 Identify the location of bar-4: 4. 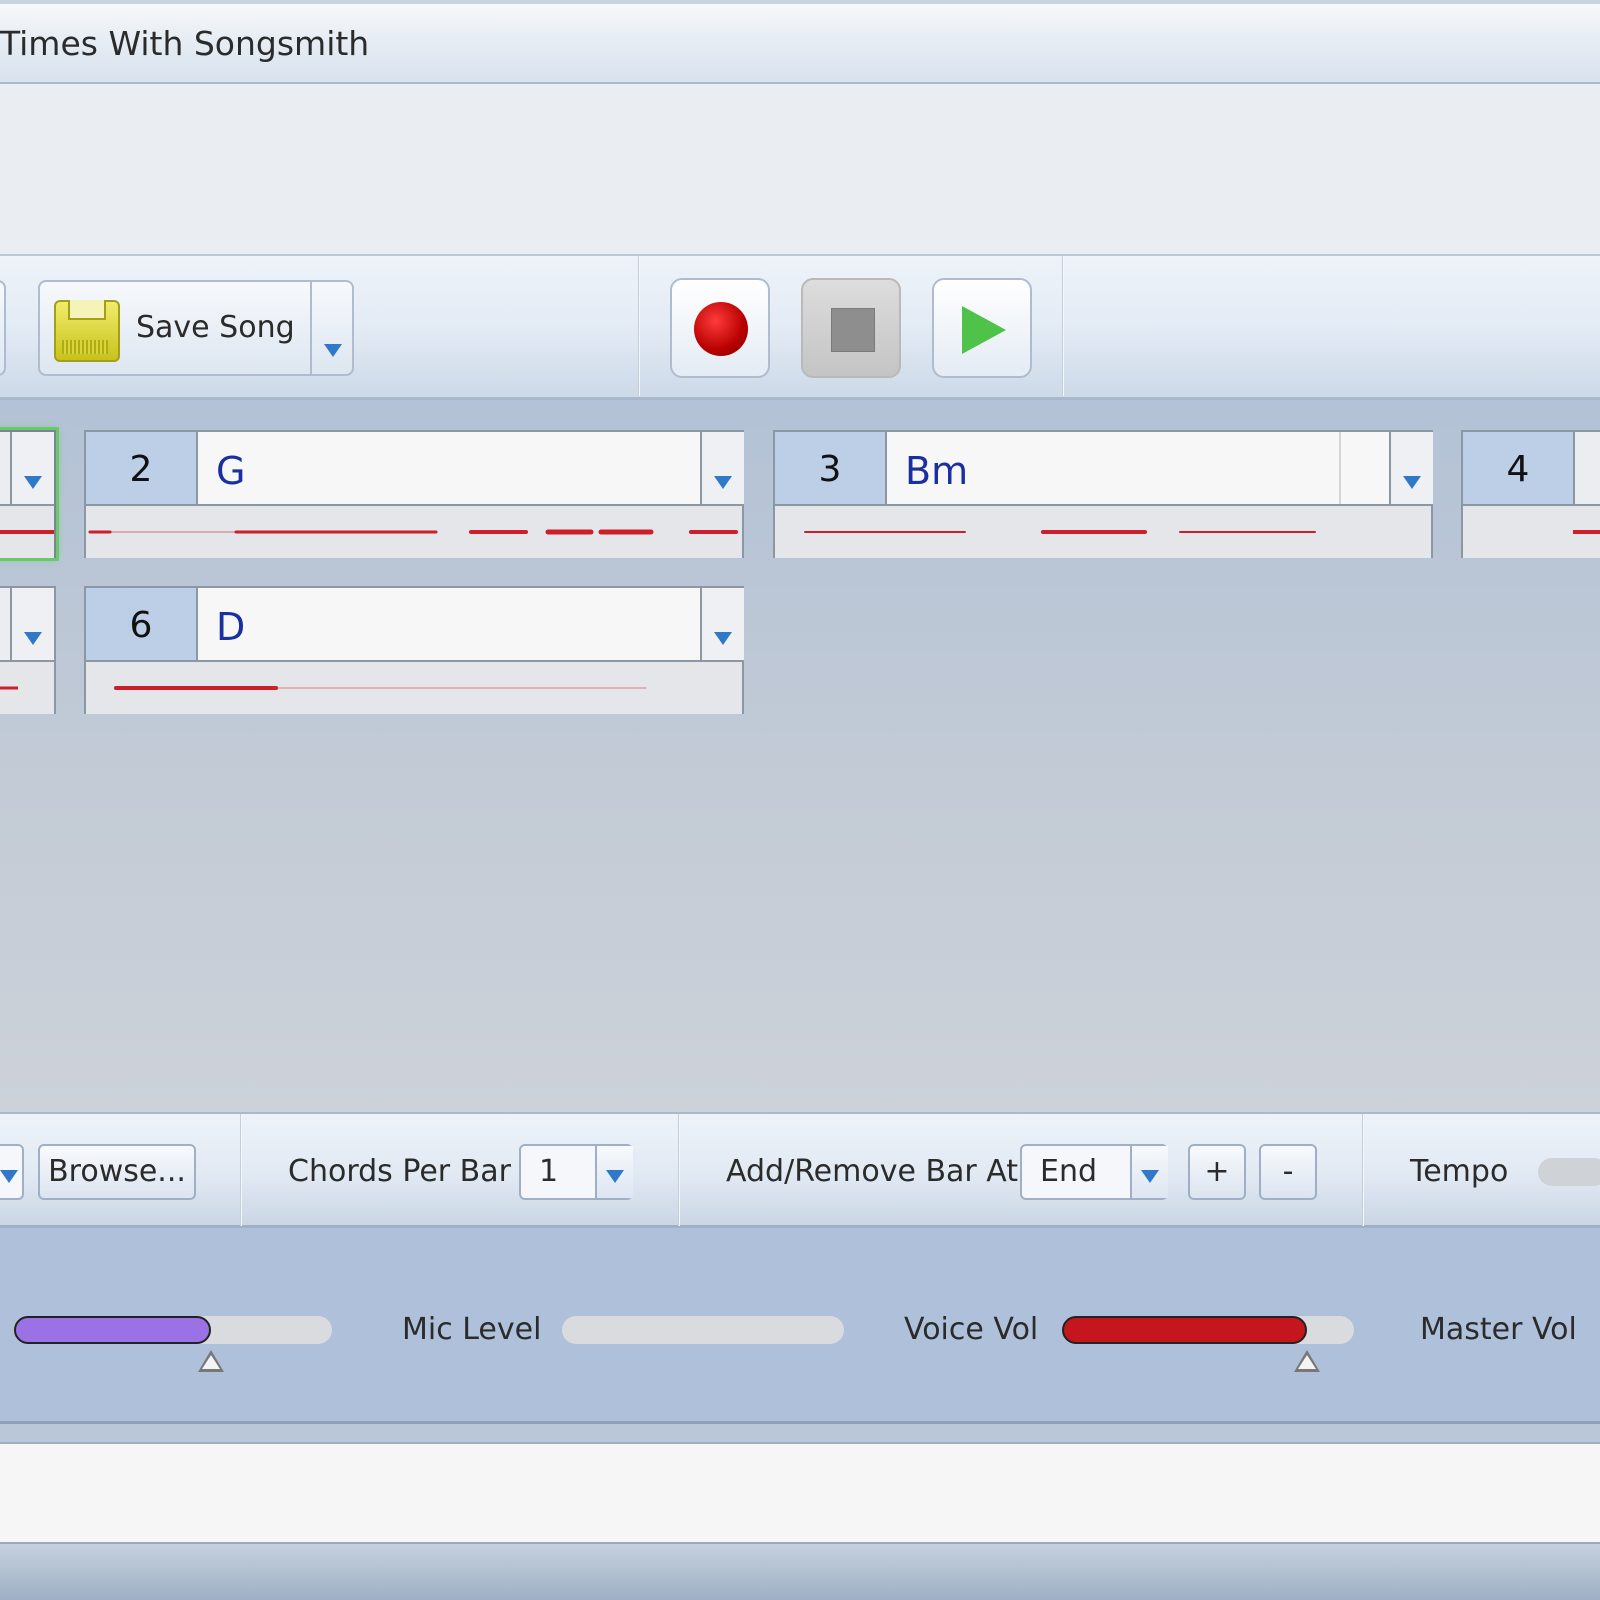
(1530, 494).